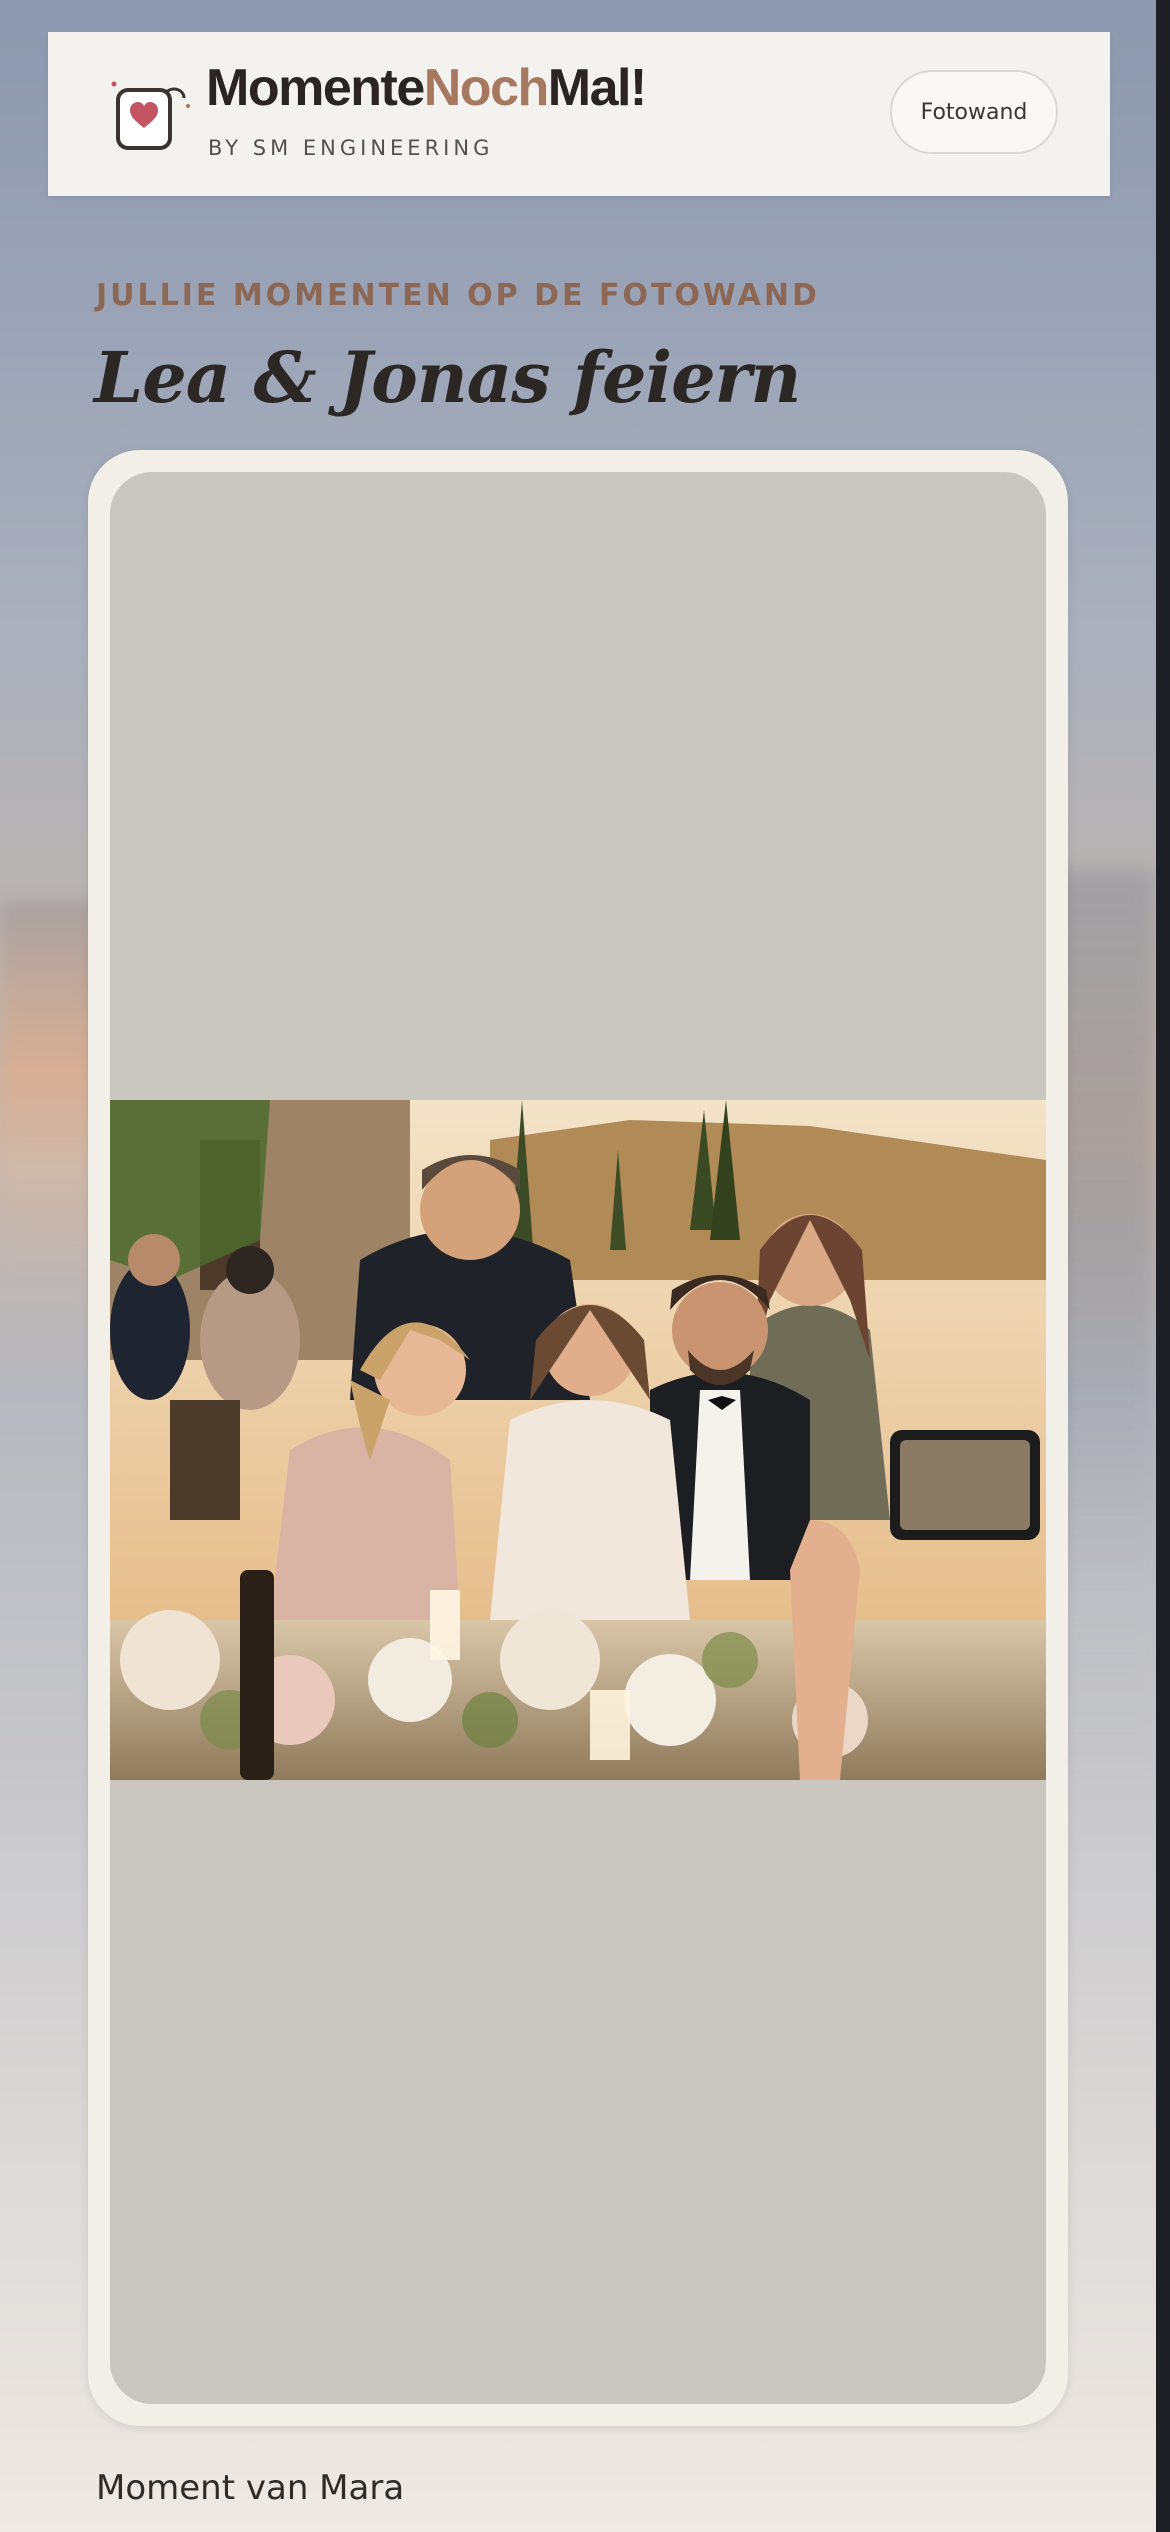 The width and height of the screenshot is (1170, 2532). What do you see at coordinates (250, 2488) in the screenshot?
I see `photo-caption: Moment van Mara` at bounding box center [250, 2488].